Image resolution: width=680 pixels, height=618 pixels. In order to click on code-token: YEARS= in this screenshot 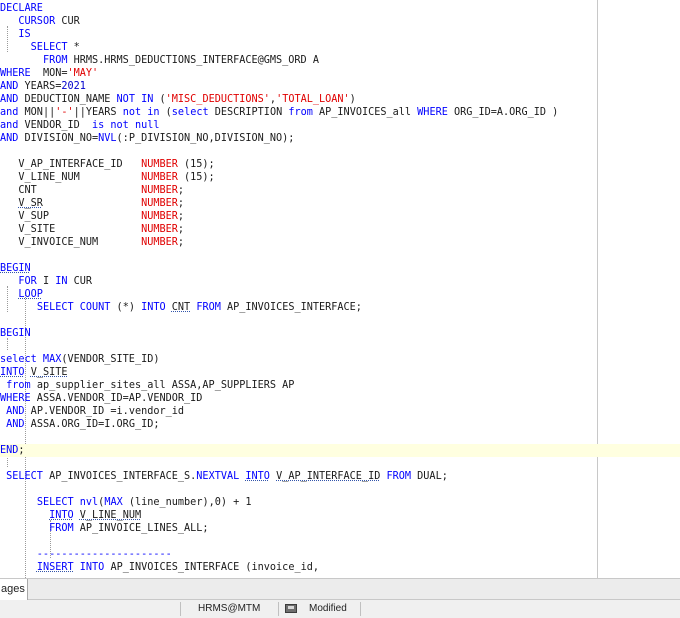, I will do `click(40, 86)`.